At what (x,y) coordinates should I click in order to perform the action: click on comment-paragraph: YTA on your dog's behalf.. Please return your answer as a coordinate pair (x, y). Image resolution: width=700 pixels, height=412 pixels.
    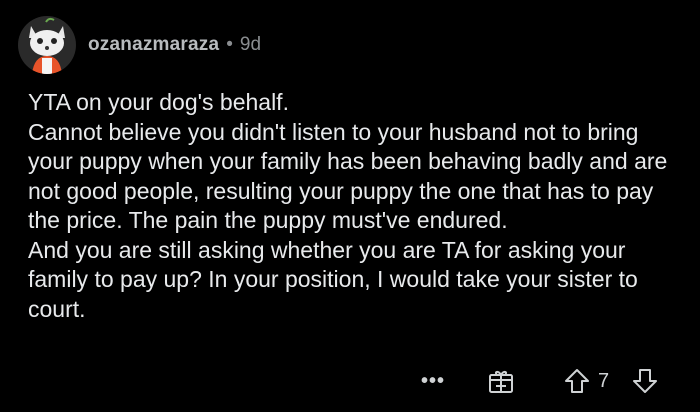
    Looking at the image, I should click on (158, 102).